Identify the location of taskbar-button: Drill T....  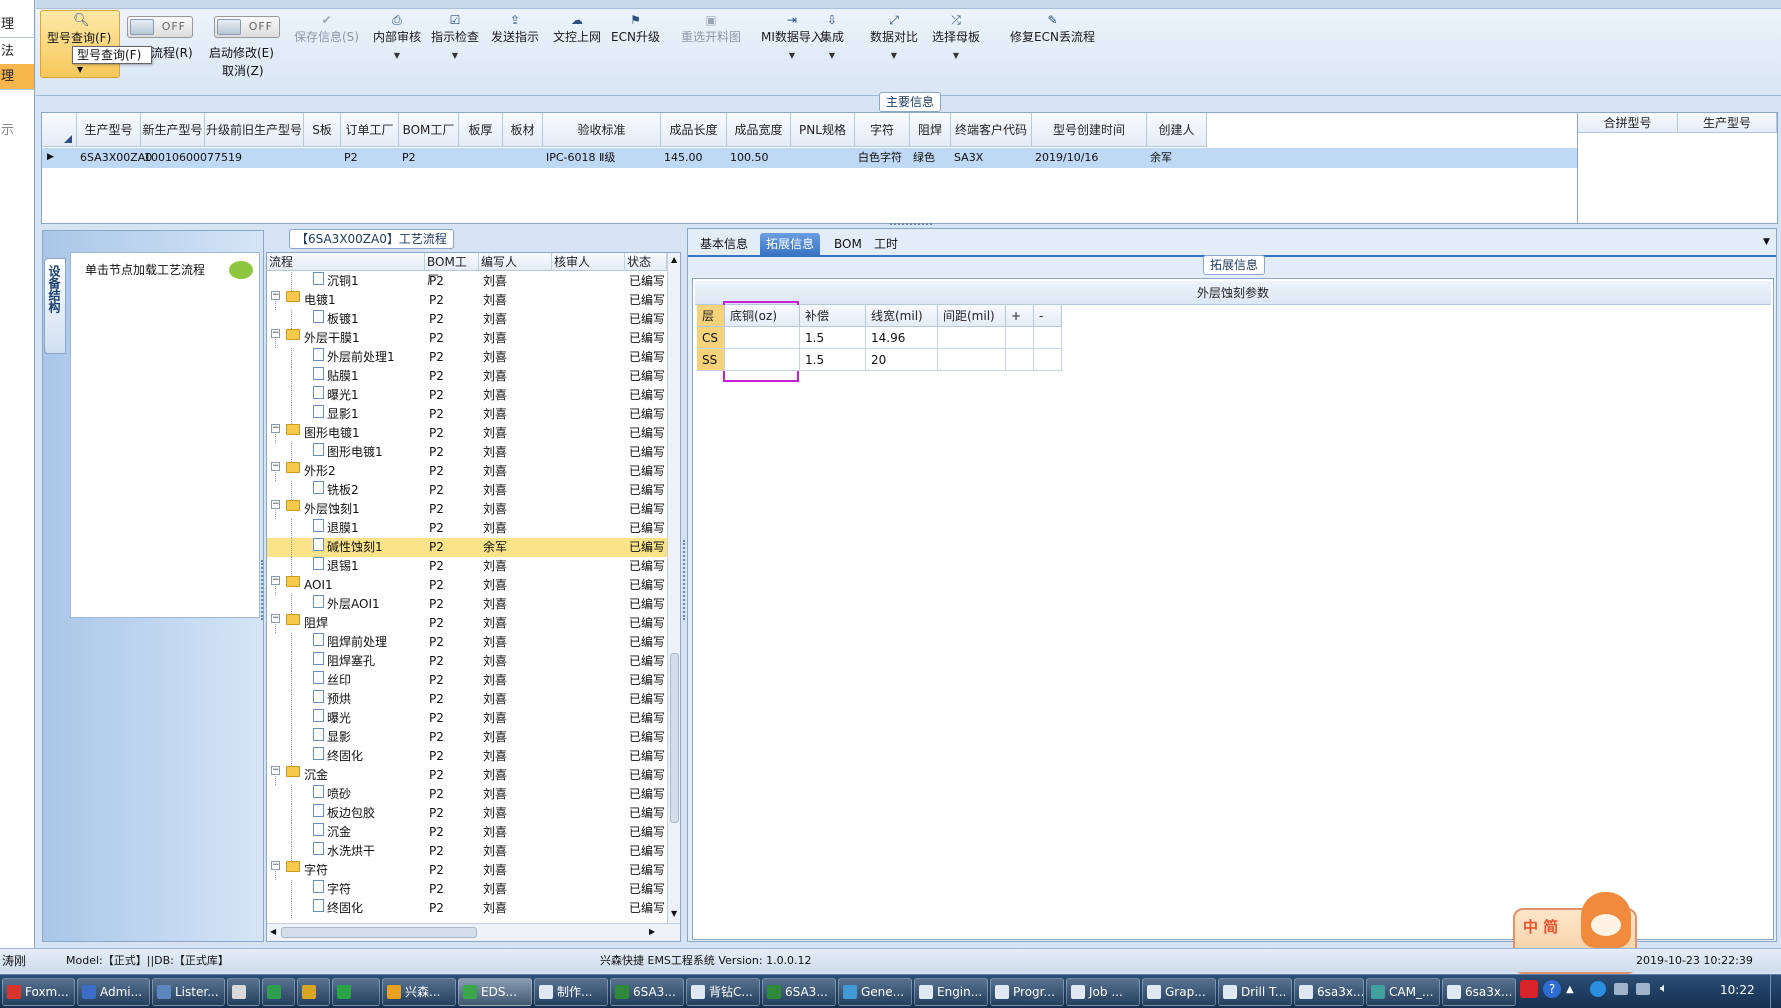
(1255, 992).